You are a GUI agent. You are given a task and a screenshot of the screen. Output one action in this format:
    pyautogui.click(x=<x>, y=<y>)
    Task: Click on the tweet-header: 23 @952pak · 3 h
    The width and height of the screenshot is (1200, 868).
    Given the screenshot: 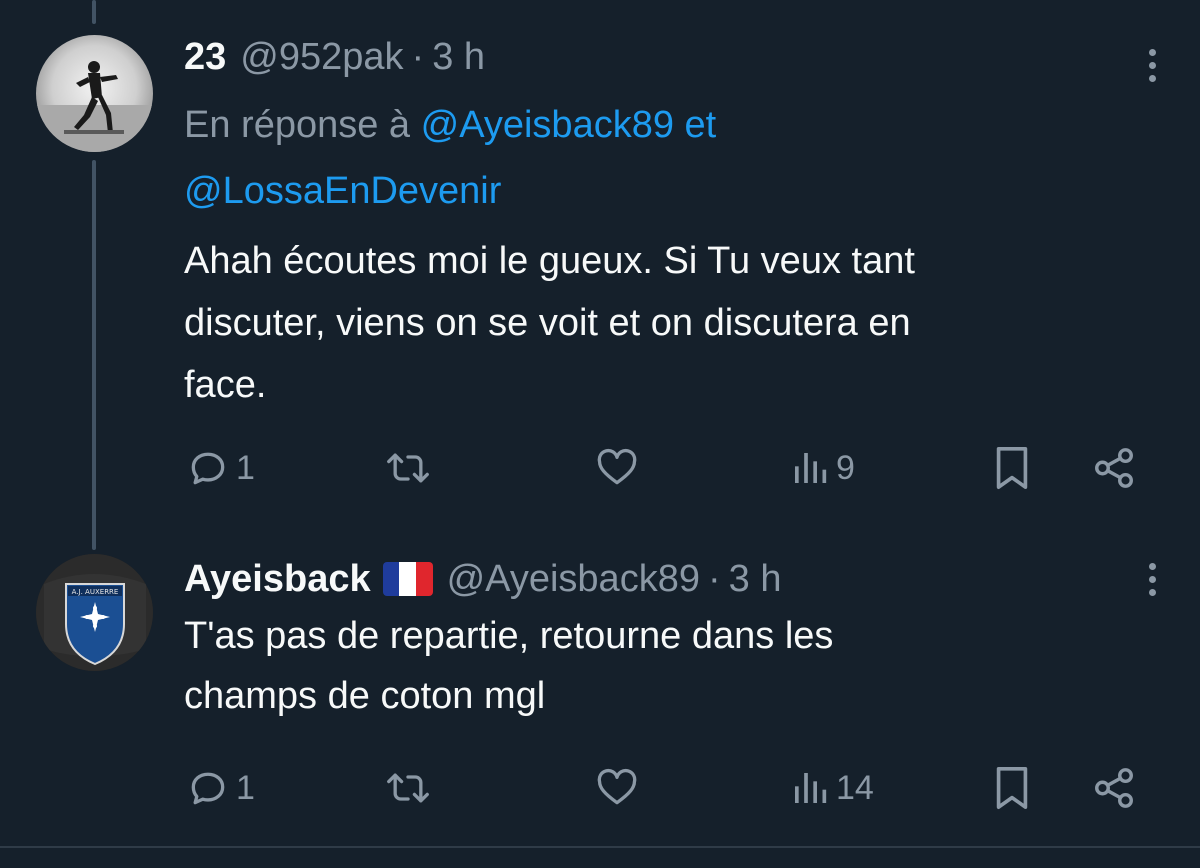 What is the action you would take?
    pyautogui.click(x=662, y=57)
    